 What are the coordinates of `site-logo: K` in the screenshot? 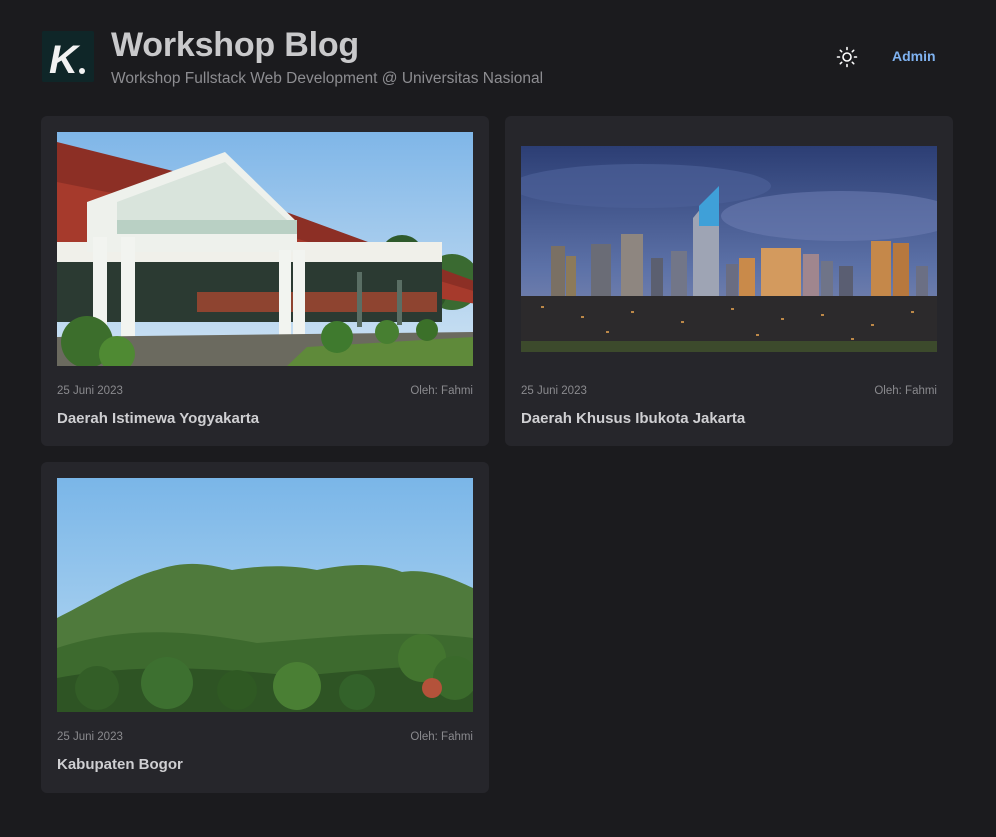 It's located at (68, 56).